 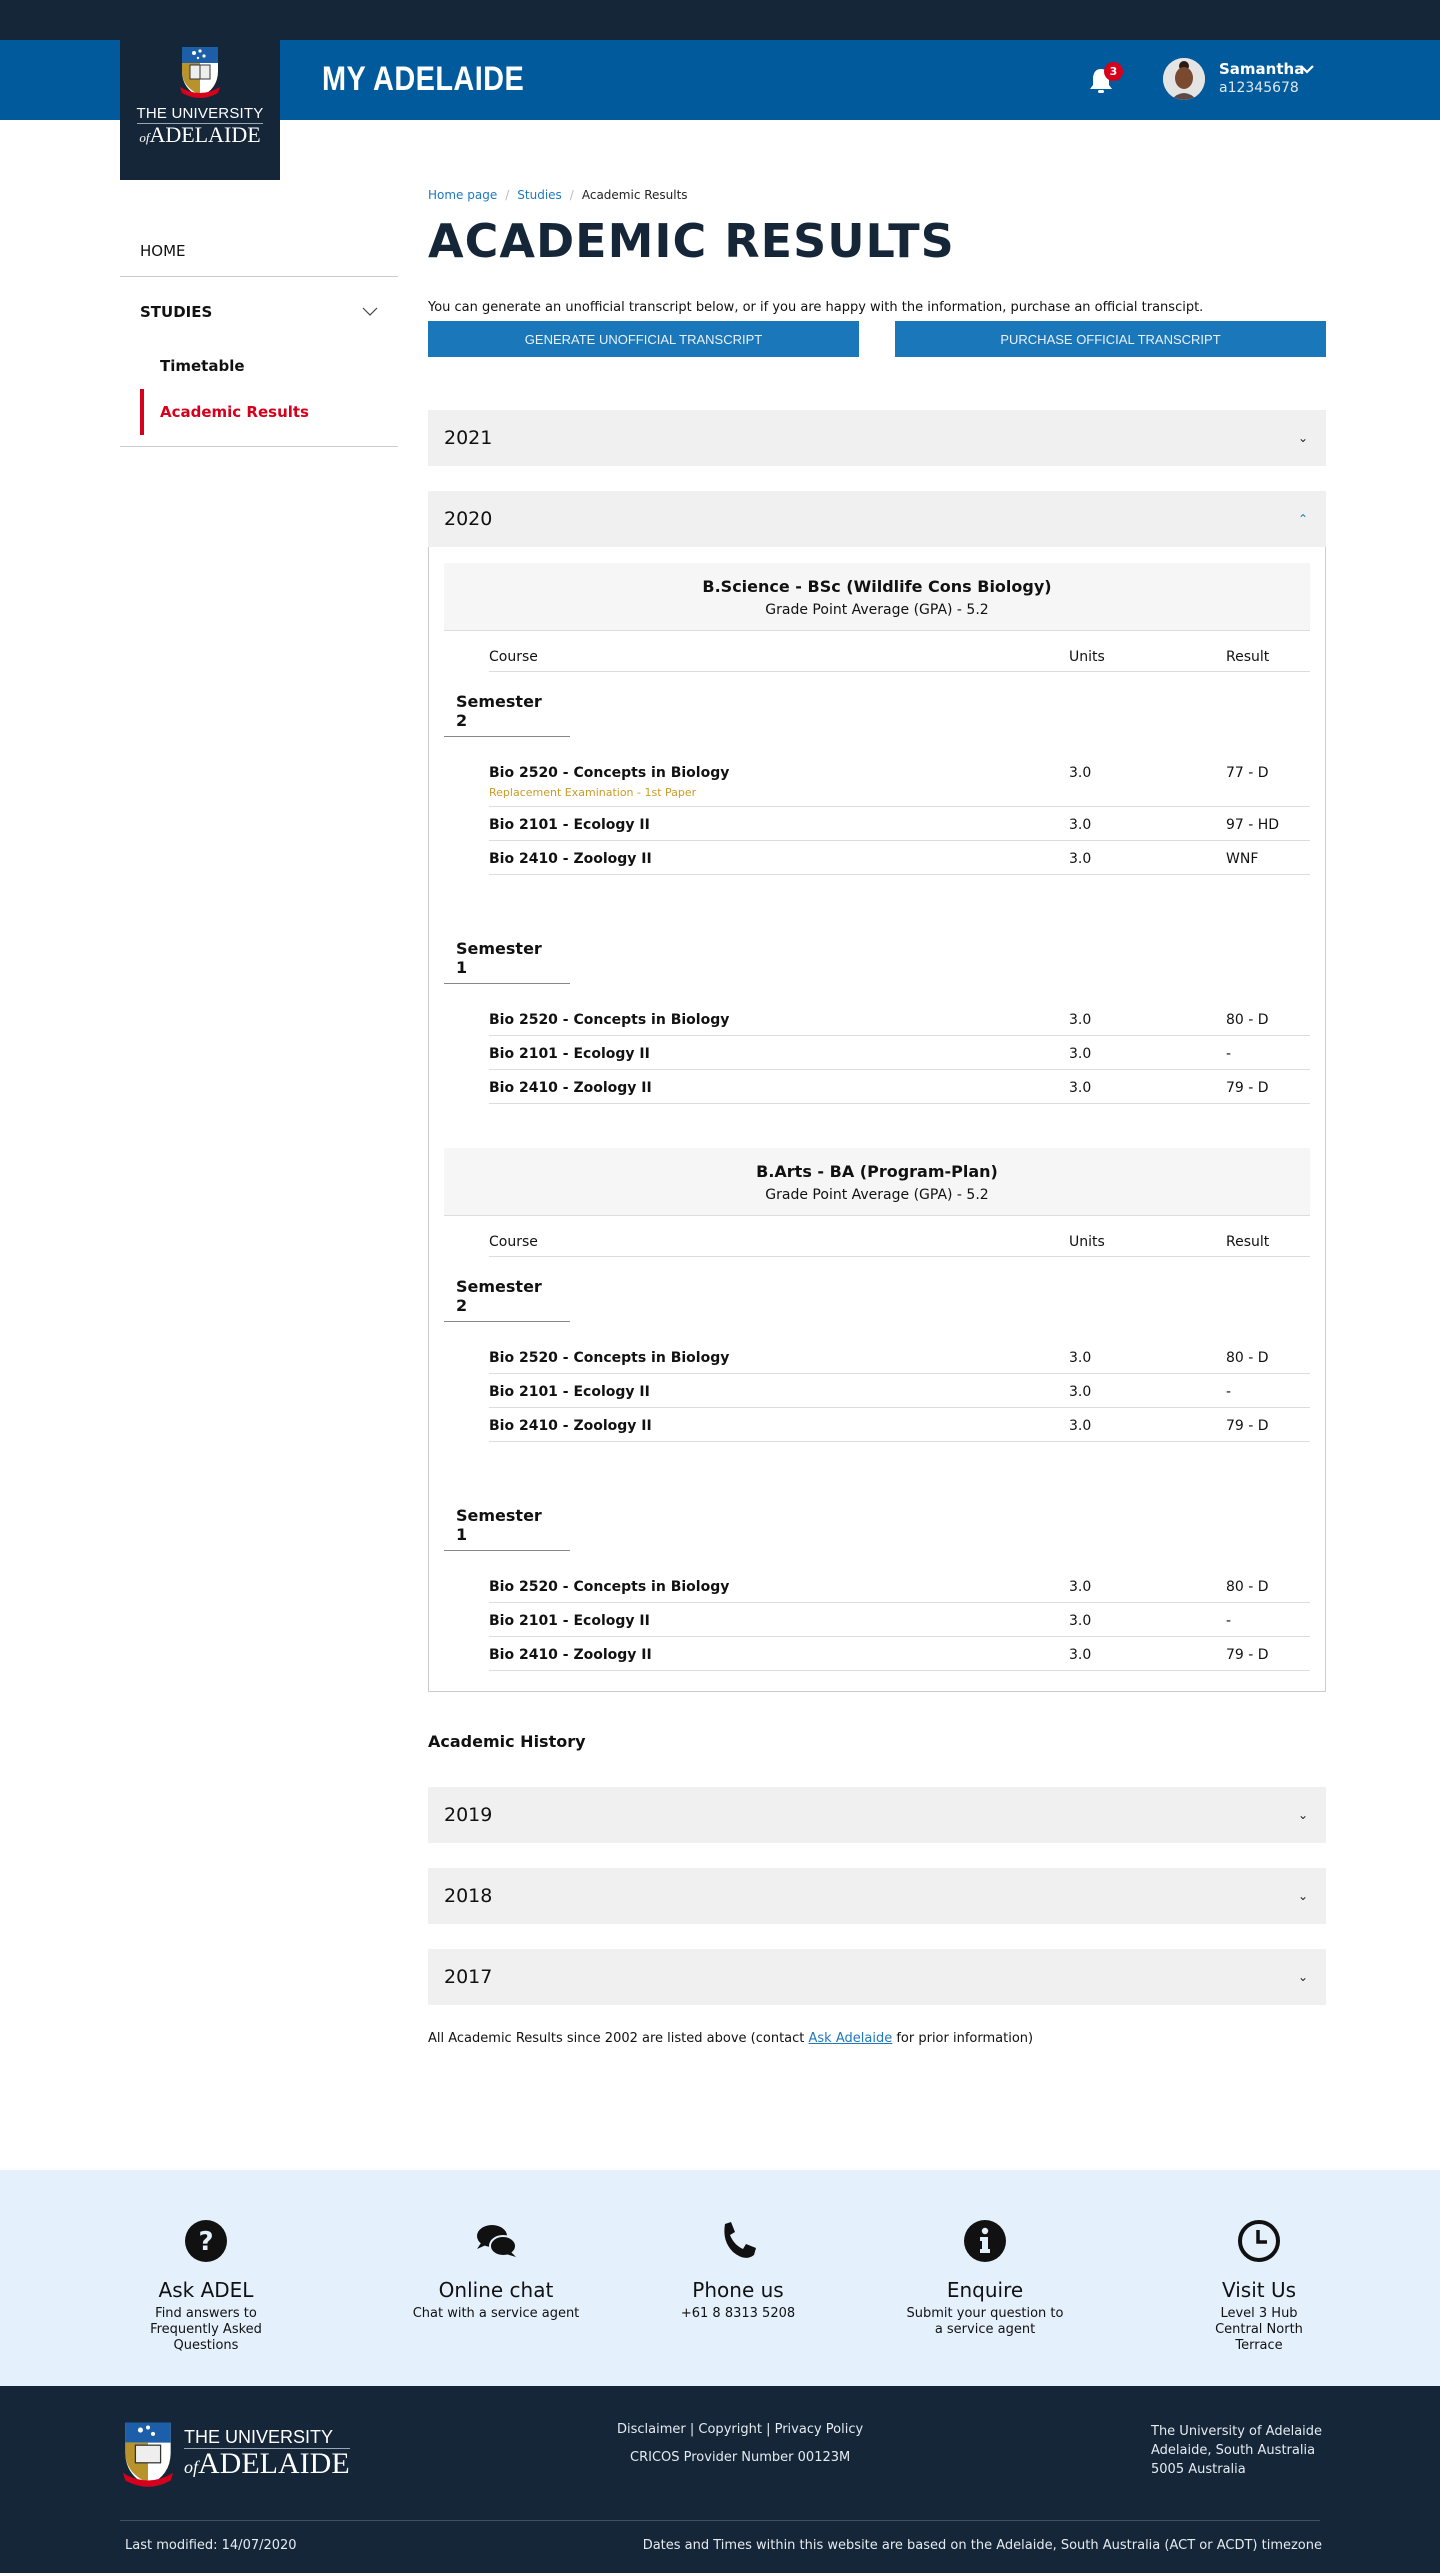 I want to click on help-title: Visit Us, so click(x=1259, y=2290).